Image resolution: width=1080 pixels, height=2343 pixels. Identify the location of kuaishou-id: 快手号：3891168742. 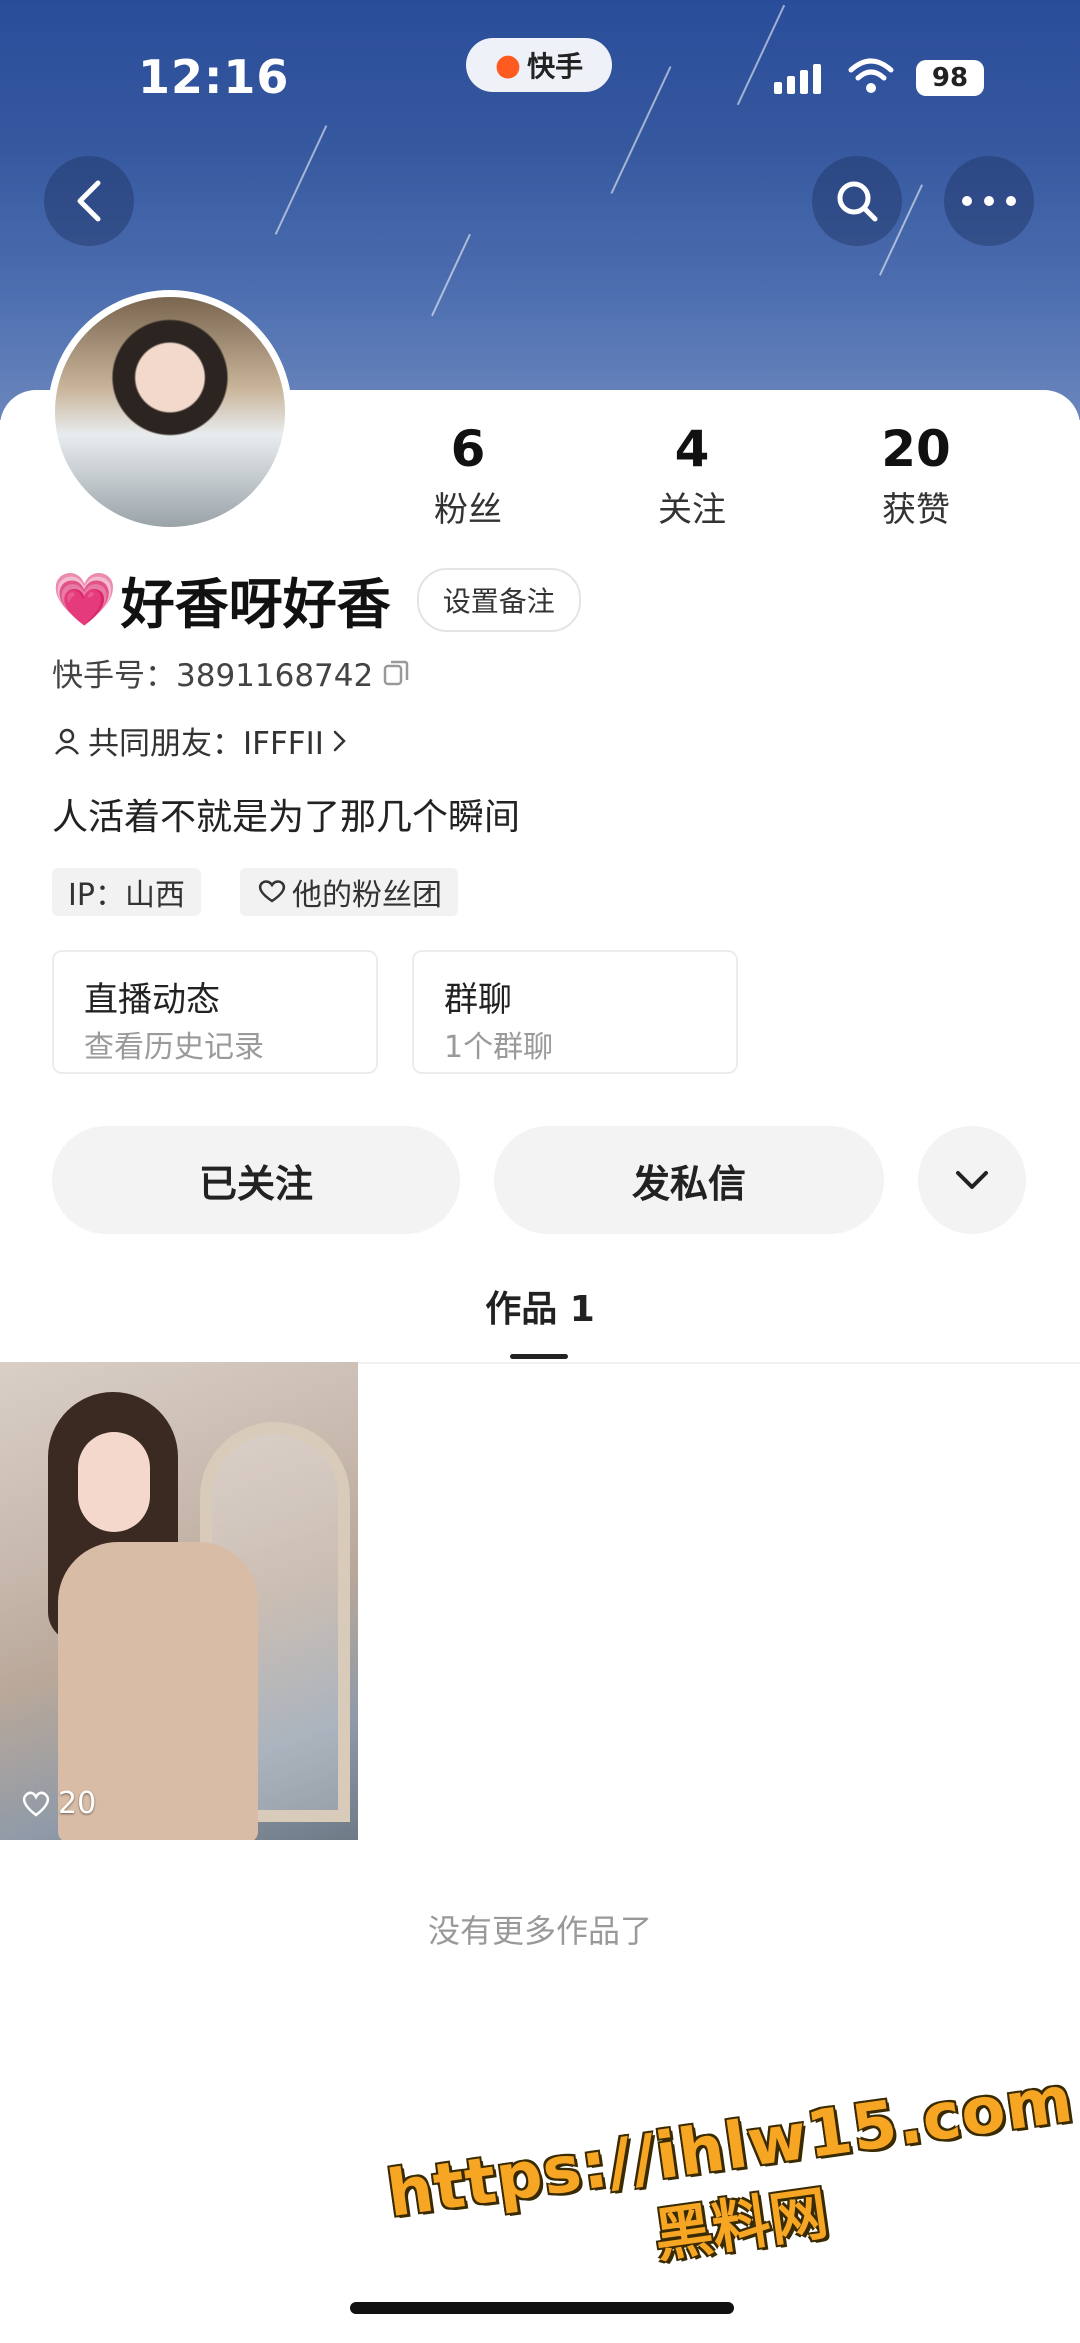
(231, 672).